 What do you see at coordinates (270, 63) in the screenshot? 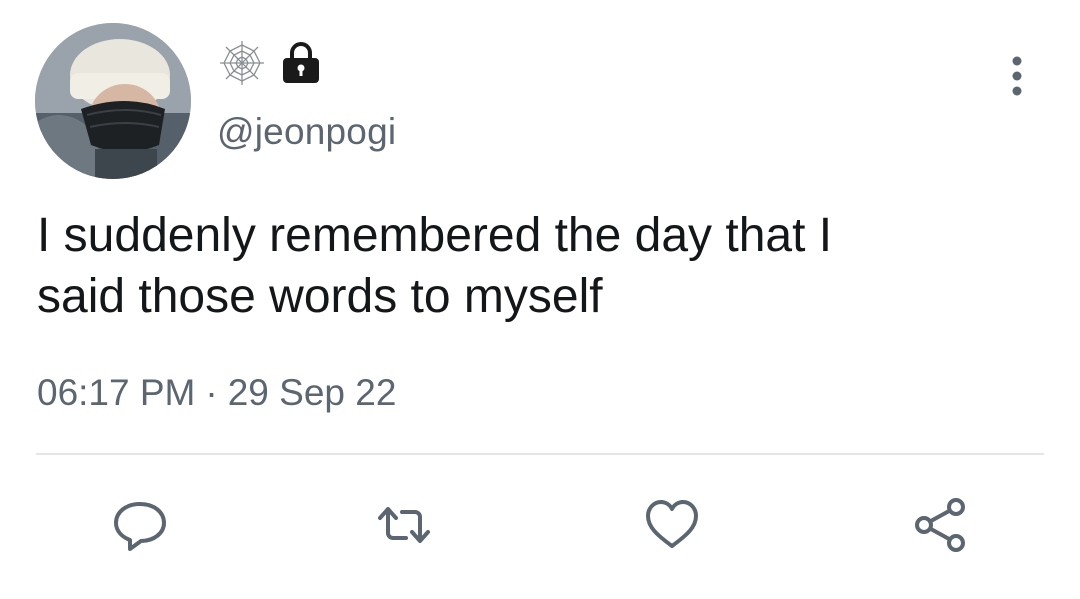
I see `user-badges` at bounding box center [270, 63].